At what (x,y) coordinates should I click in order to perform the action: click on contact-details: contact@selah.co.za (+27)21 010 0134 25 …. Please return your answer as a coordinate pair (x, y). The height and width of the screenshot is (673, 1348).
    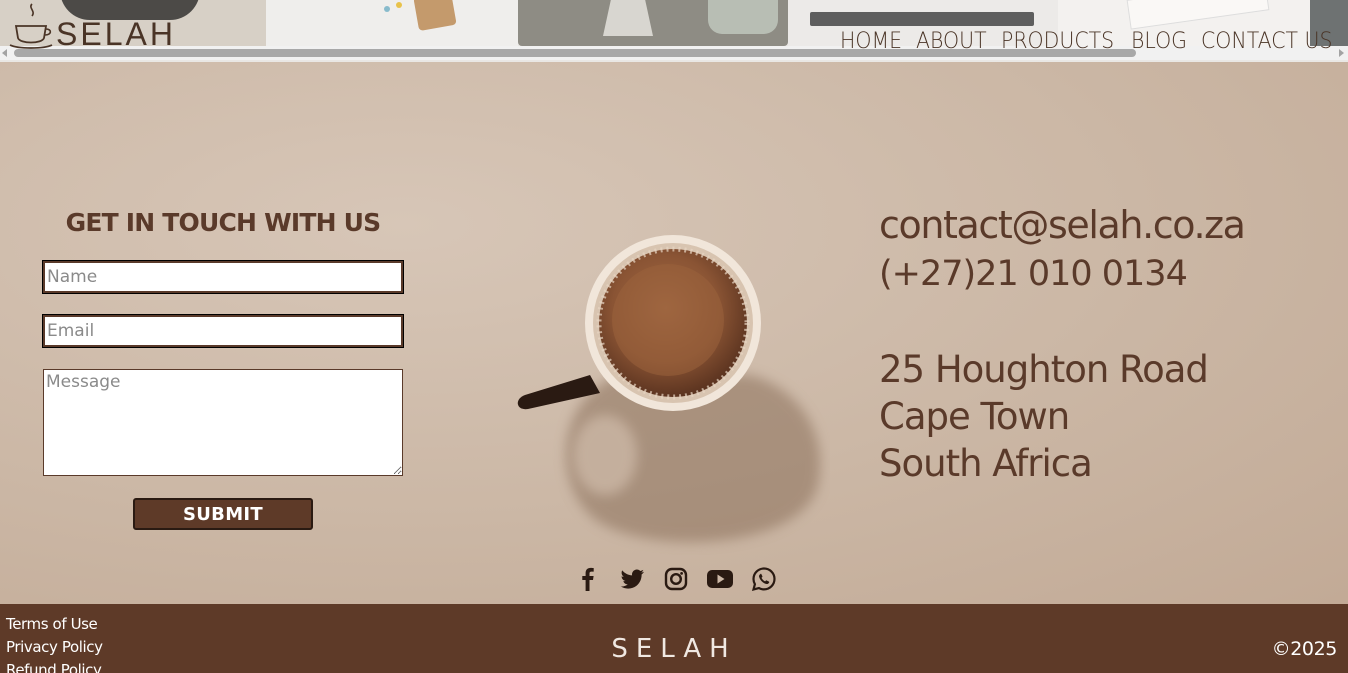
    Looking at the image, I should click on (1062, 343).